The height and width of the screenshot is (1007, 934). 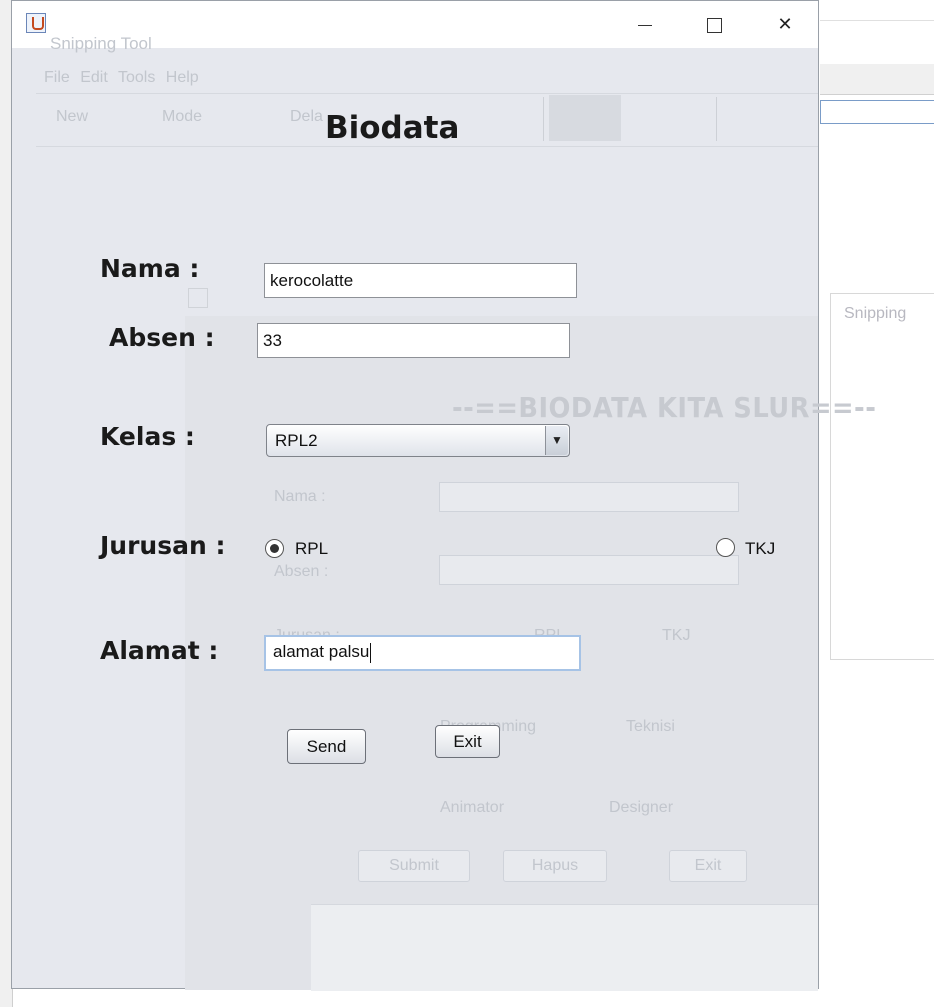 I want to click on background-snipping-window, so click(x=882, y=476).